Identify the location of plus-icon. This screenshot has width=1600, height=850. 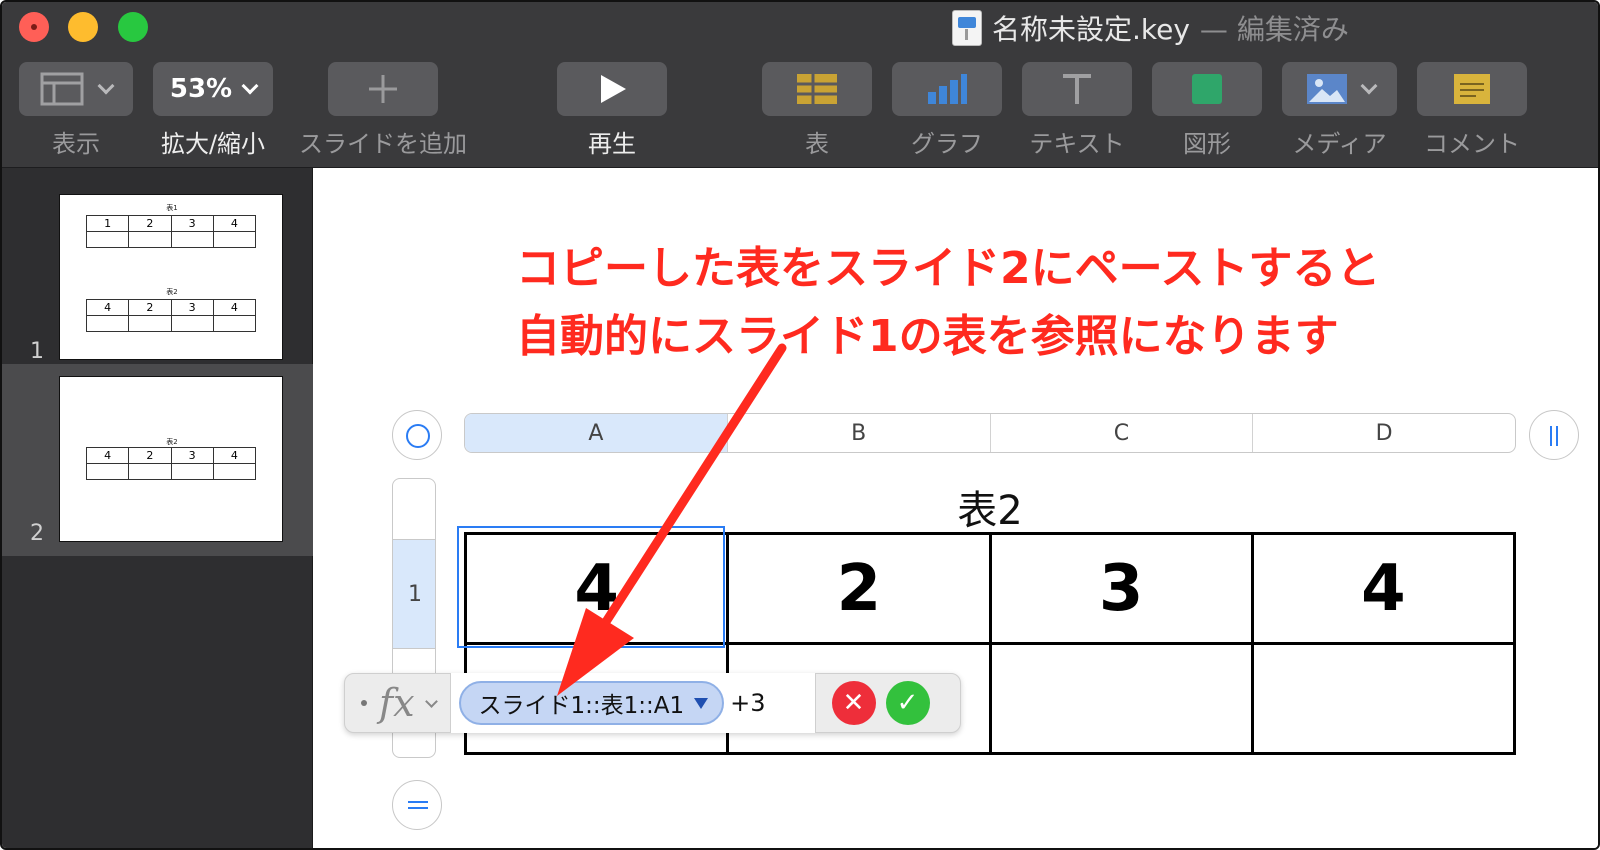
(383, 89).